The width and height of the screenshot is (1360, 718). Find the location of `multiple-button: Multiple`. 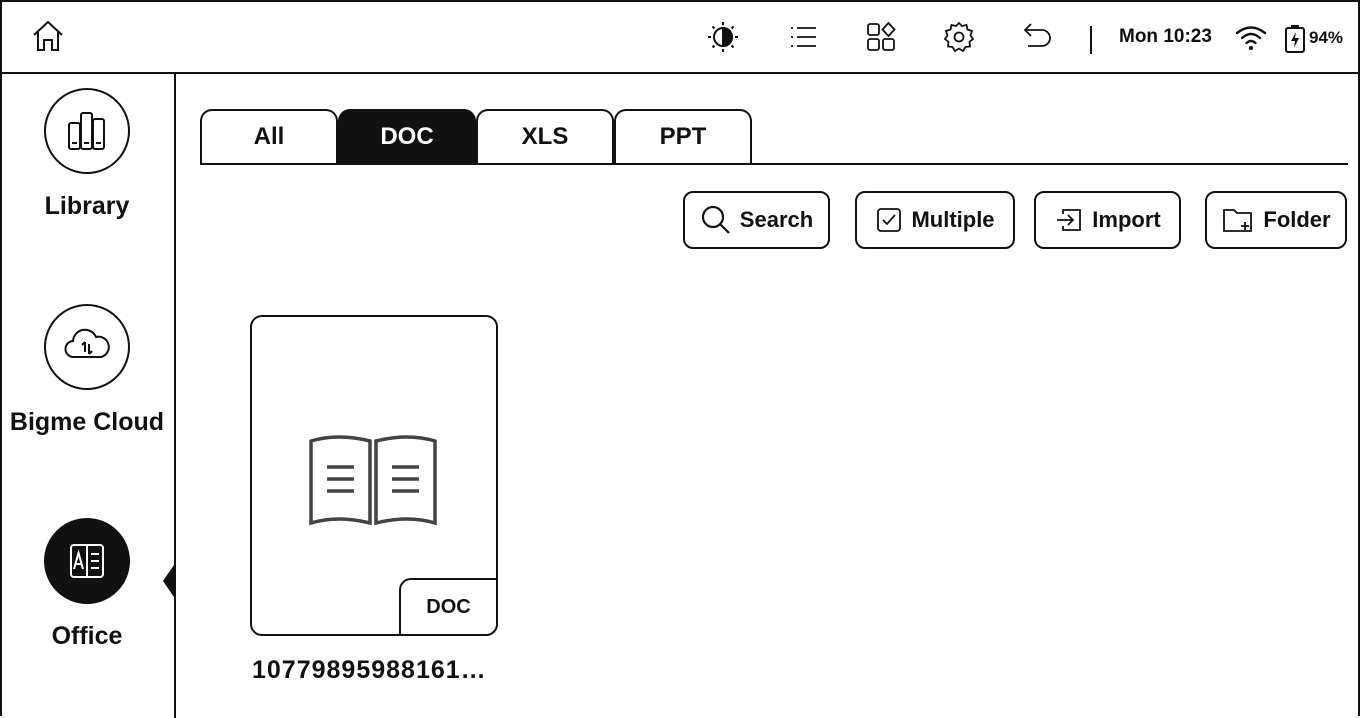

multiple-button: Multiple is located at coordinates (935, 220).